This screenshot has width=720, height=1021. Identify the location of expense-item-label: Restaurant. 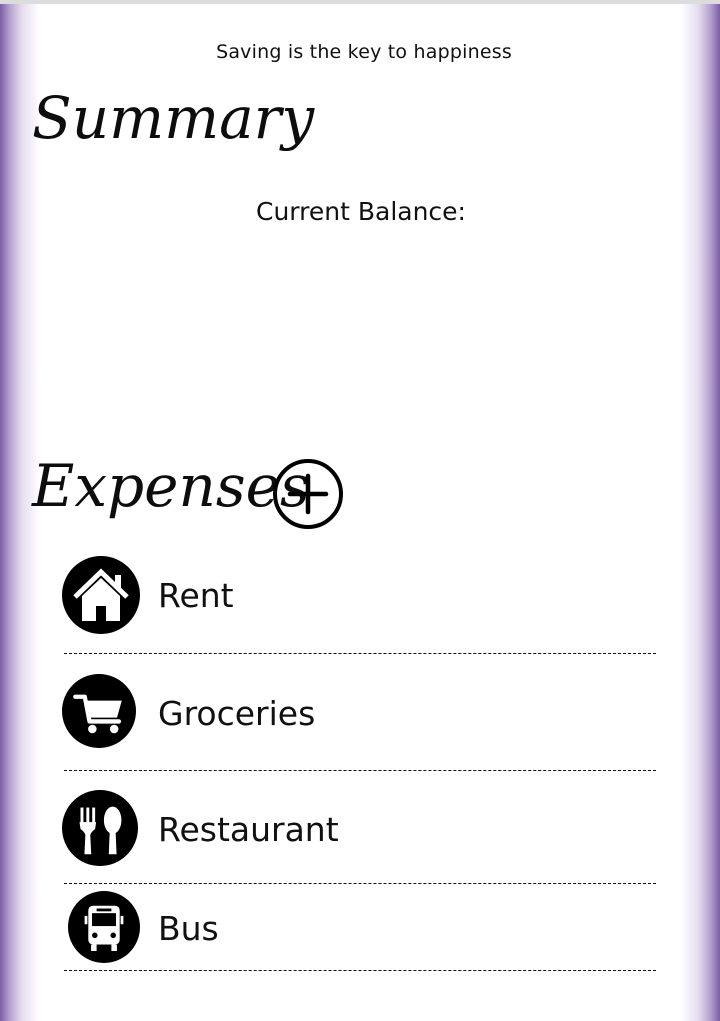
(248, 829).